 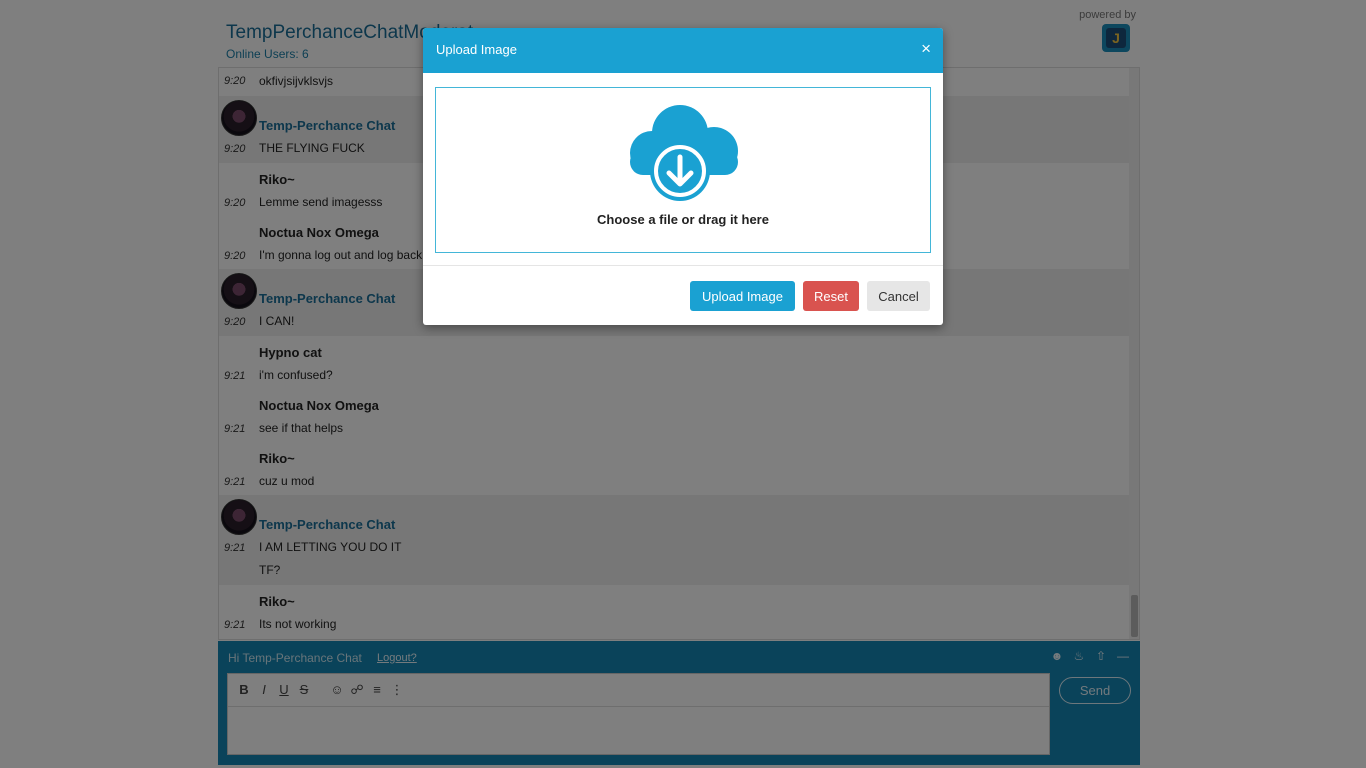 I want to click on cancel-button: Cancel, so click(x=898, y=296).